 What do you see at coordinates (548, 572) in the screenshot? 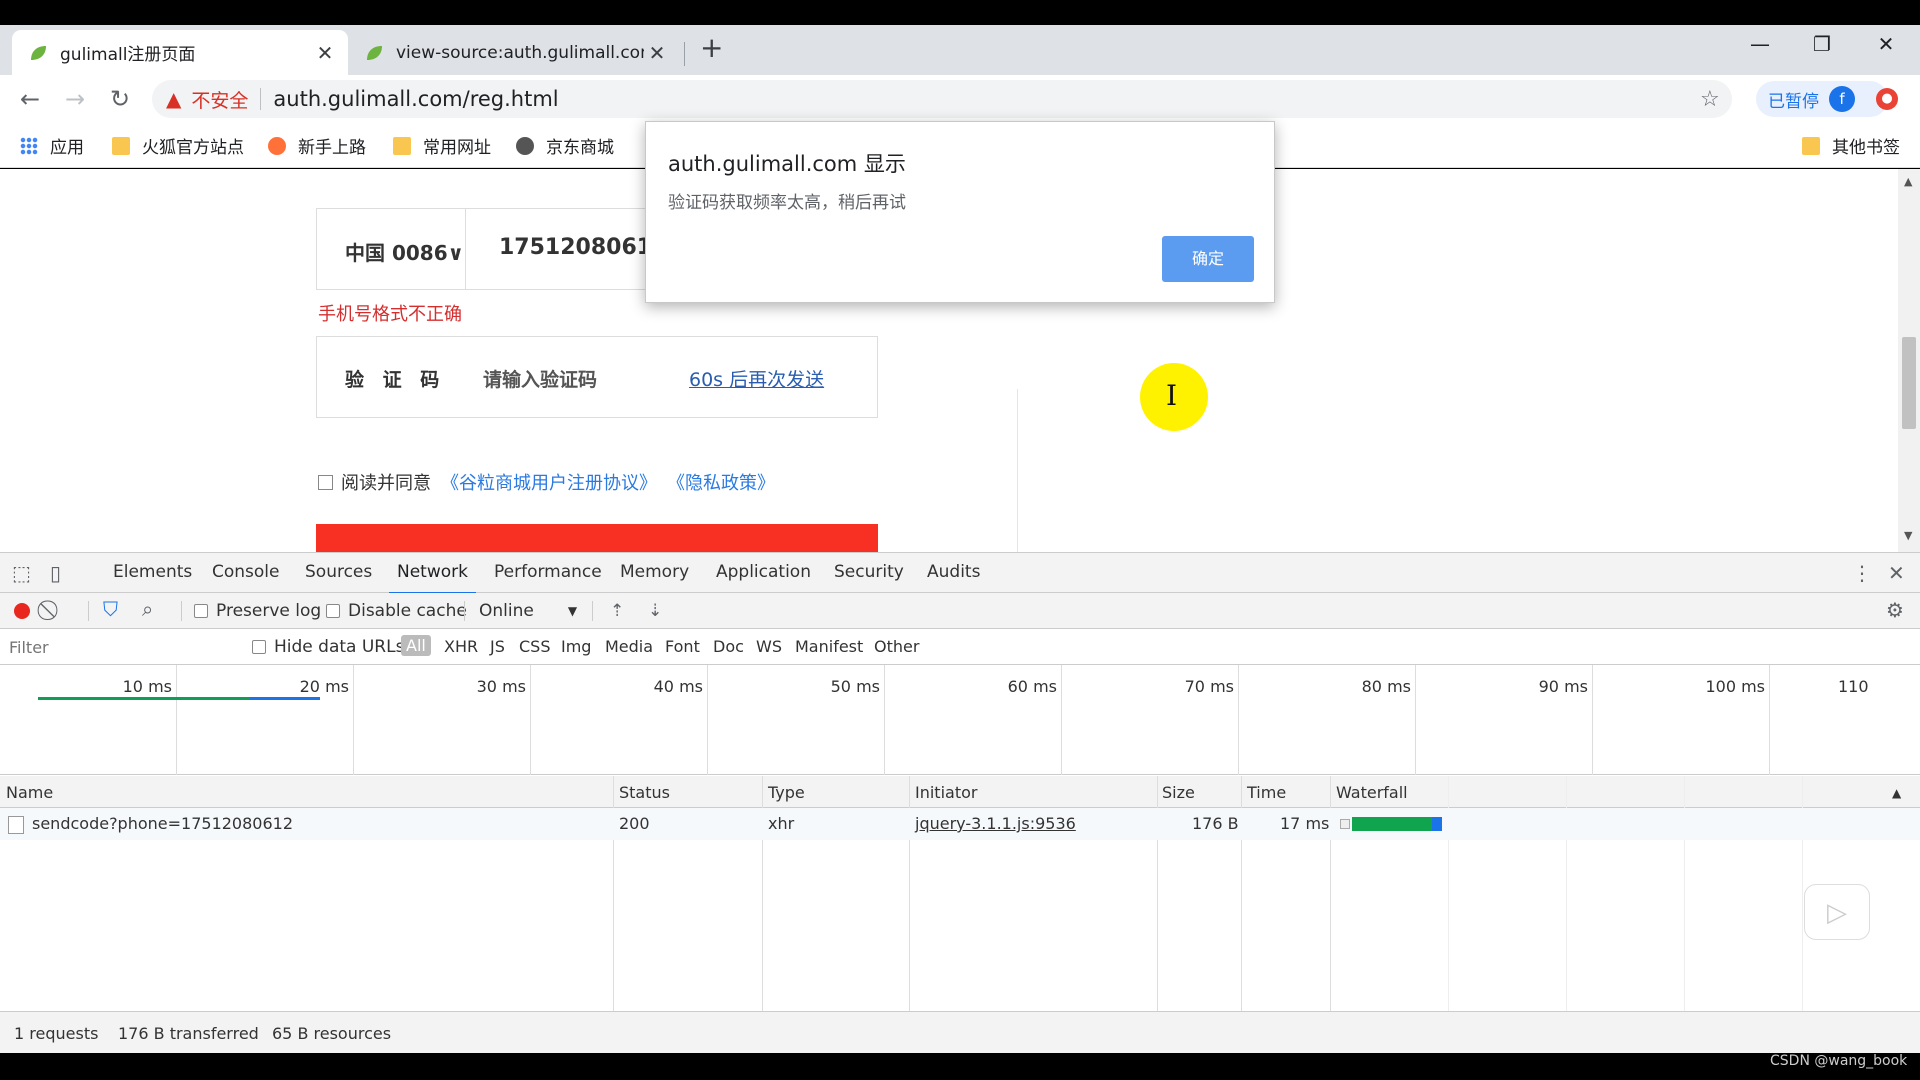
I see `tab-performance: Performance` at bounding box center [548, 572].